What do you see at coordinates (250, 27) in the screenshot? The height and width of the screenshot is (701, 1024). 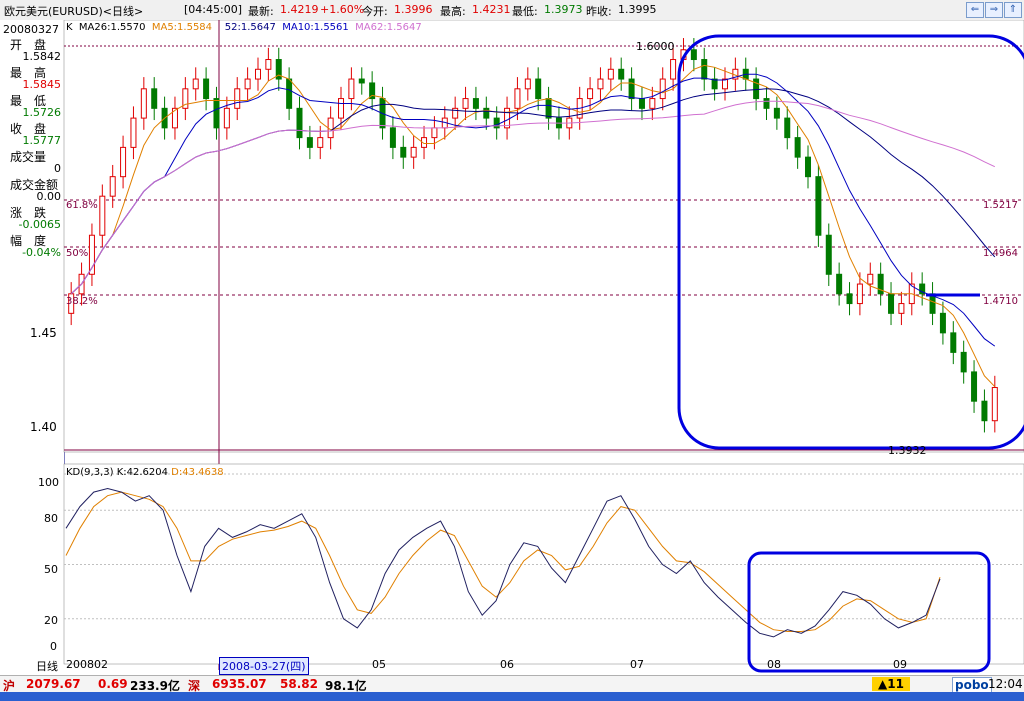 I see `ma52-label: 52:1.5647` at bounding box center [250, 27].